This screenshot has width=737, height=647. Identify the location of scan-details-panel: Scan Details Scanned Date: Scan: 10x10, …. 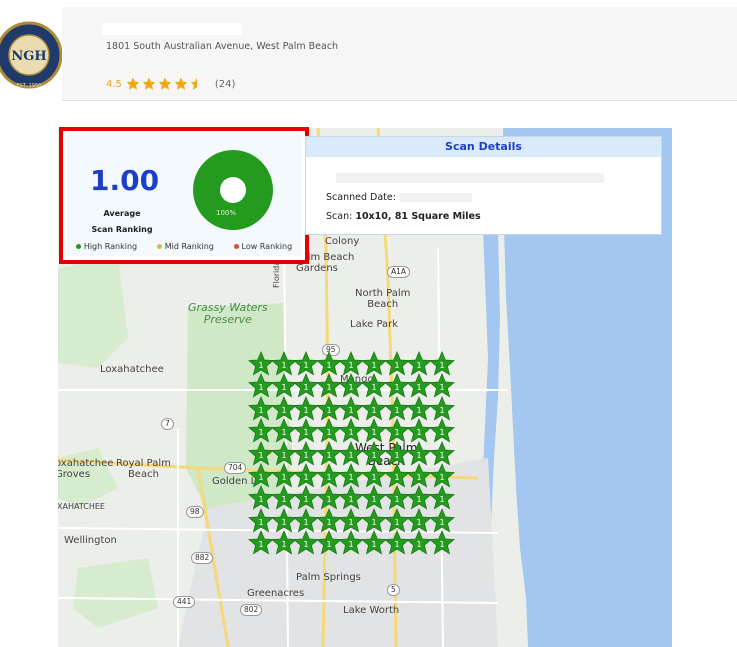
(483, 185).